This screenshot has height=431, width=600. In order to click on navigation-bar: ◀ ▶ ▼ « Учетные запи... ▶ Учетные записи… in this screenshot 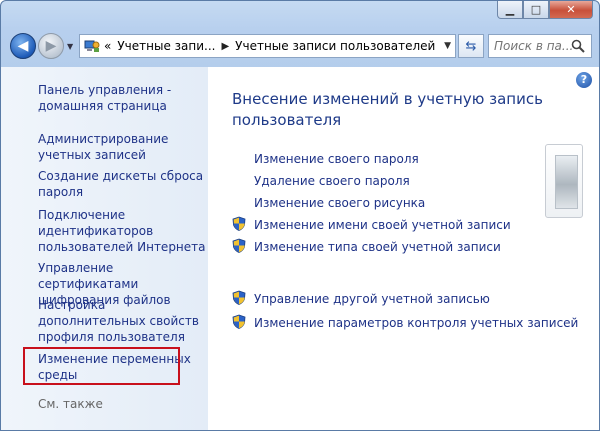, I will do `click(300, 47)`.